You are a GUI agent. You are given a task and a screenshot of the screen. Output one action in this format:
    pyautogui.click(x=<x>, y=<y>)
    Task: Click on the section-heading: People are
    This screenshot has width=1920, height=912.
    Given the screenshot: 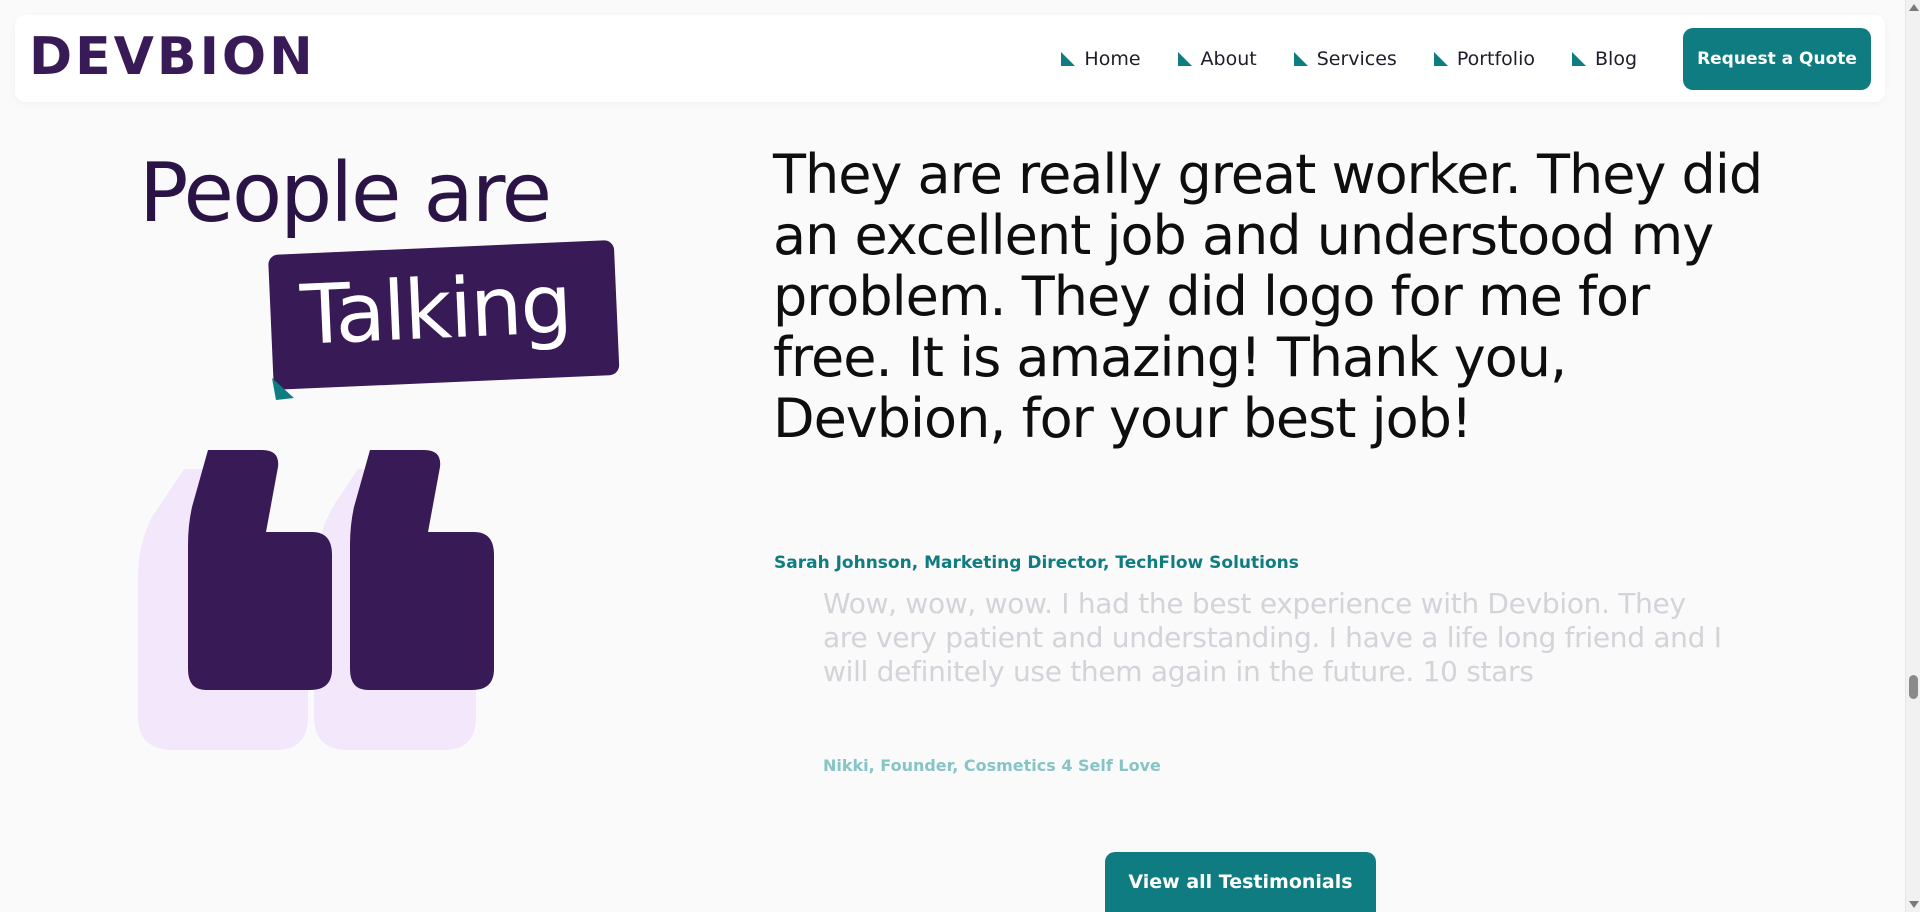 What is the action you would take?
    pyautogui.click(x=345, y=193)
    